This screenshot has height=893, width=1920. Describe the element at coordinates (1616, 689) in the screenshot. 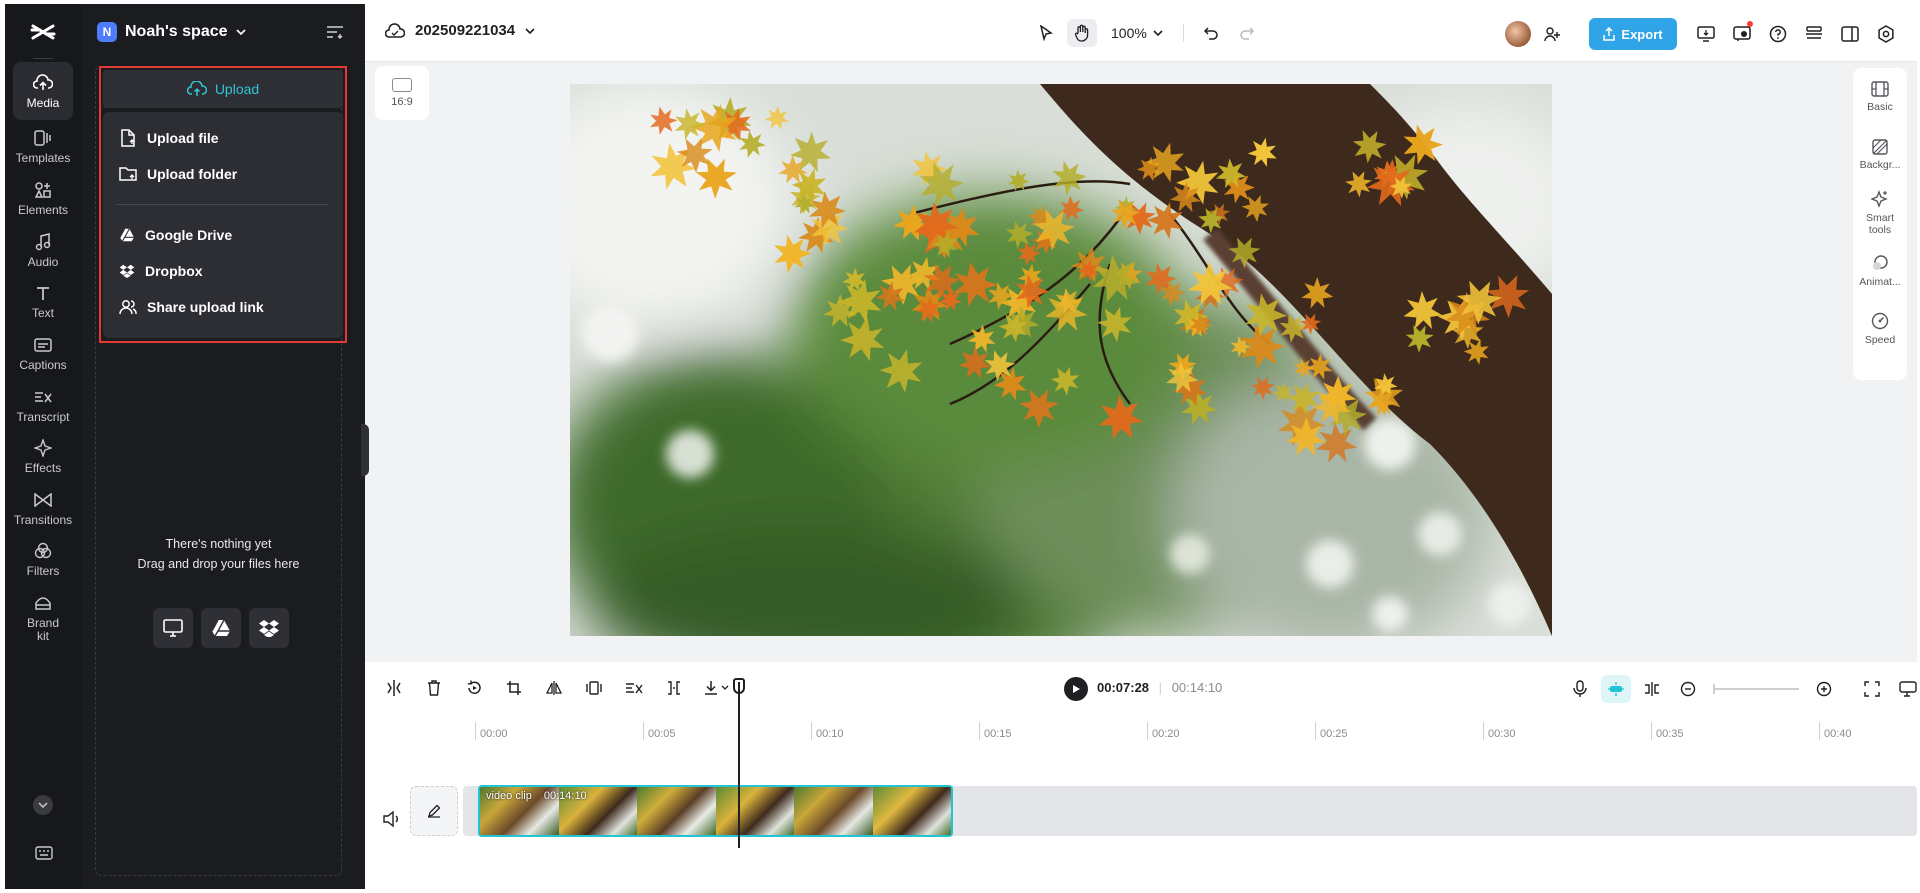

I see `magnet-snap-toggle` at that location.